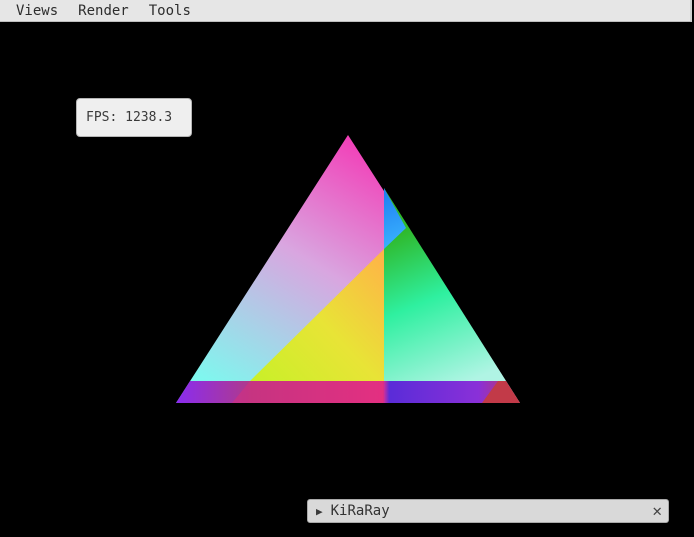  Describe the element at coordinates (170, 11) in the screenshot. I see `menu-tools: Tools` at that location.